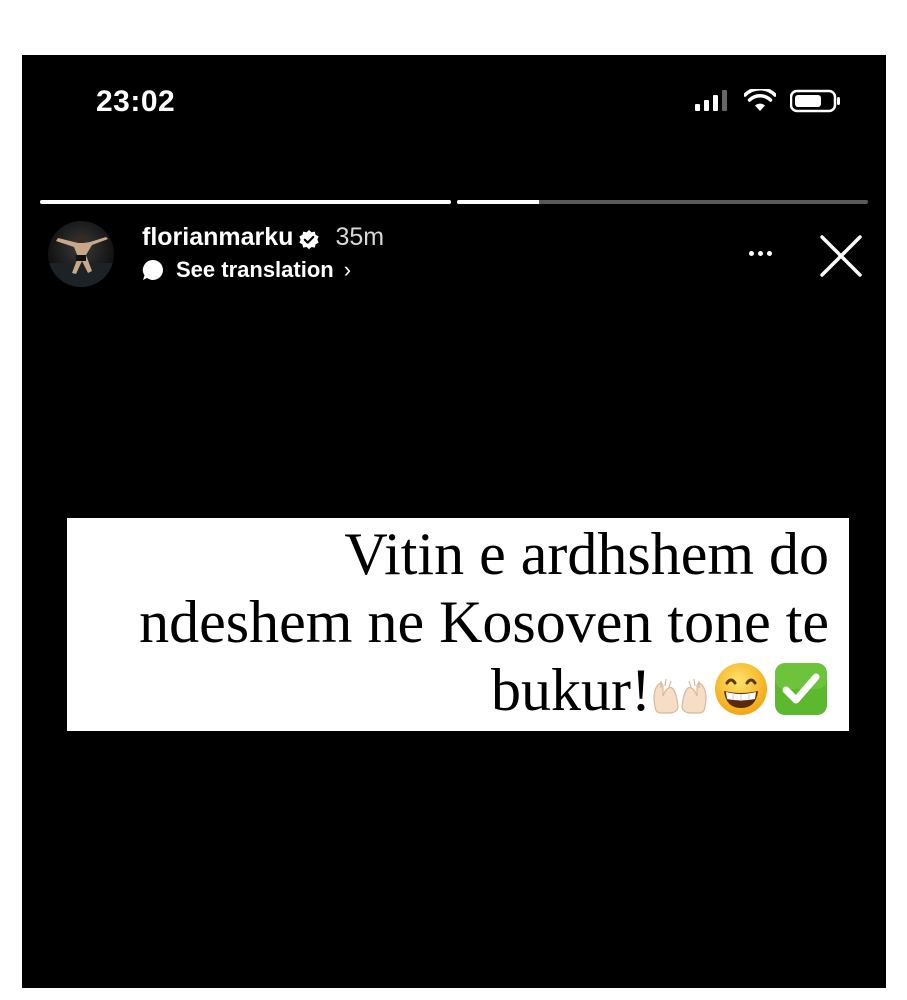 Image resolution: width=907 pixels, height=1000 pixels. I want to click on status-bar-time: 23:02, so click(136, 101).